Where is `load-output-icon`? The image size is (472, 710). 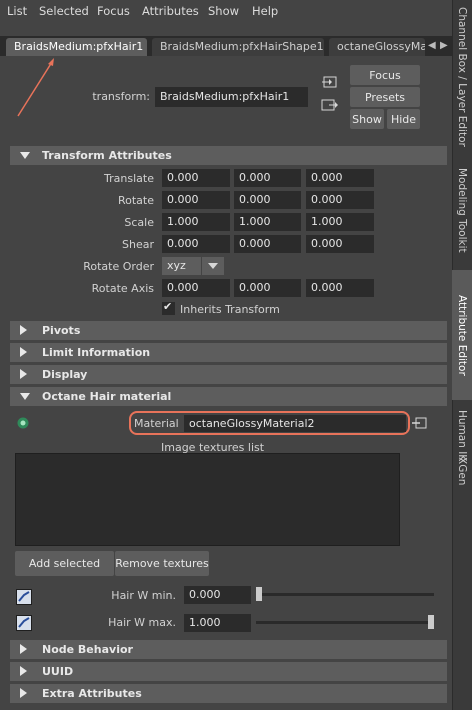 load-output-icon is located at coordinates (330, 105).